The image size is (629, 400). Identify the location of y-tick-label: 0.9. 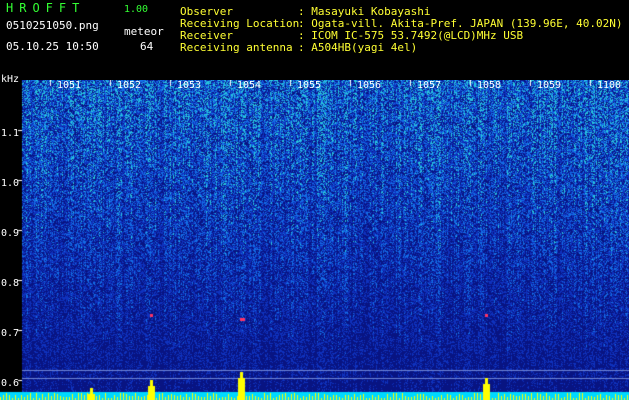
(10, 233).